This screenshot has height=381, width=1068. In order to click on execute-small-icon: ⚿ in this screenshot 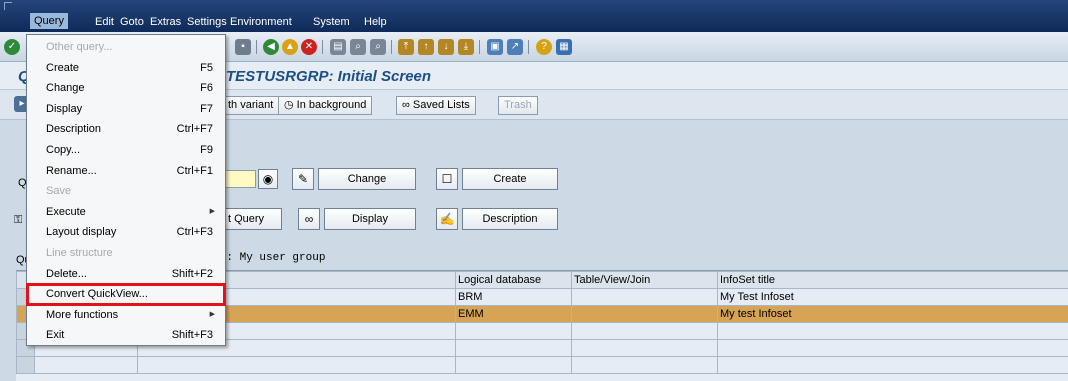, I will do `click(18, 220)`.